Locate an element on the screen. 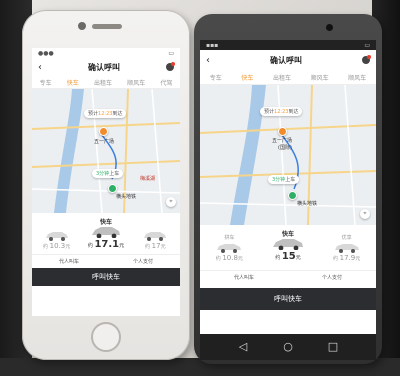  android-nav-bar: ◁ ○ □ is located at coordinates (288, 347).